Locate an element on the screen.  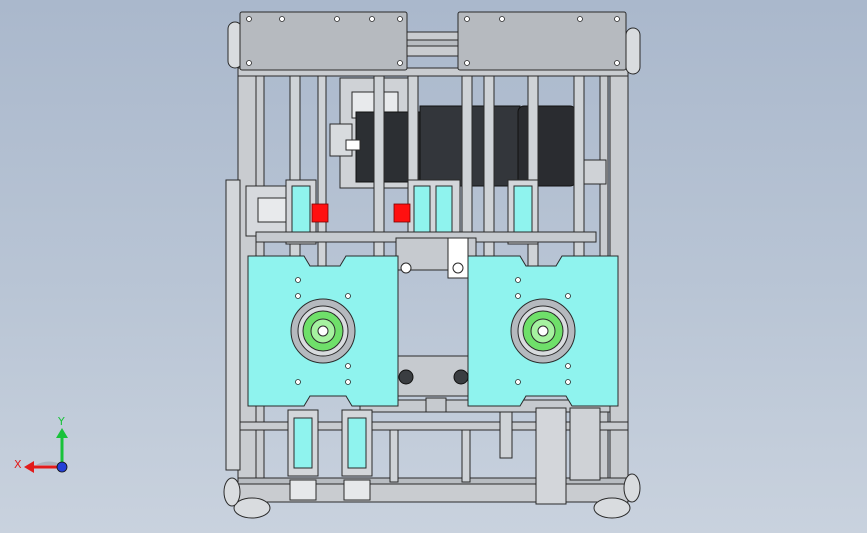
red-sensor-markers is located at coordinates (361, 213).